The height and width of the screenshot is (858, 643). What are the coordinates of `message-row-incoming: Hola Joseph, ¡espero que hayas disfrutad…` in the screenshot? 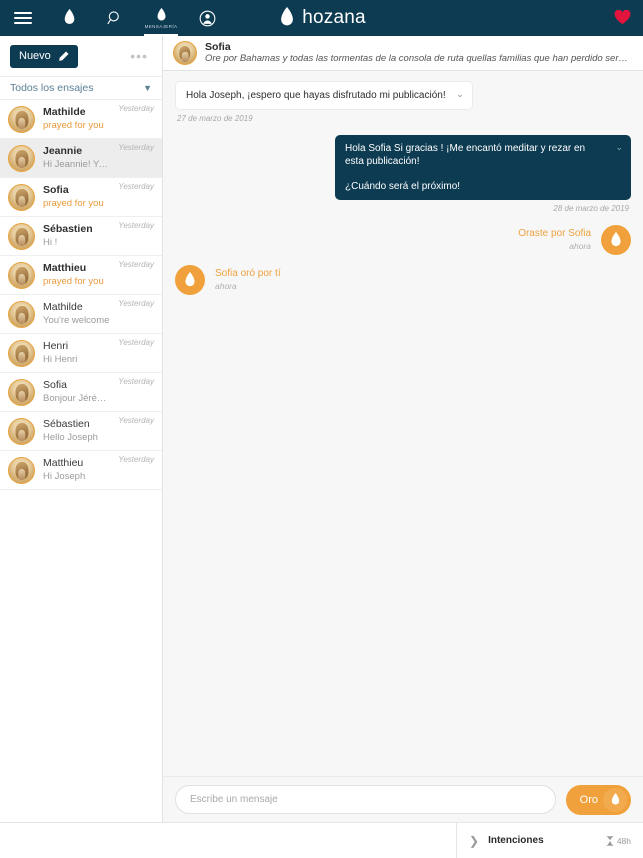 It's located at (403, 95).